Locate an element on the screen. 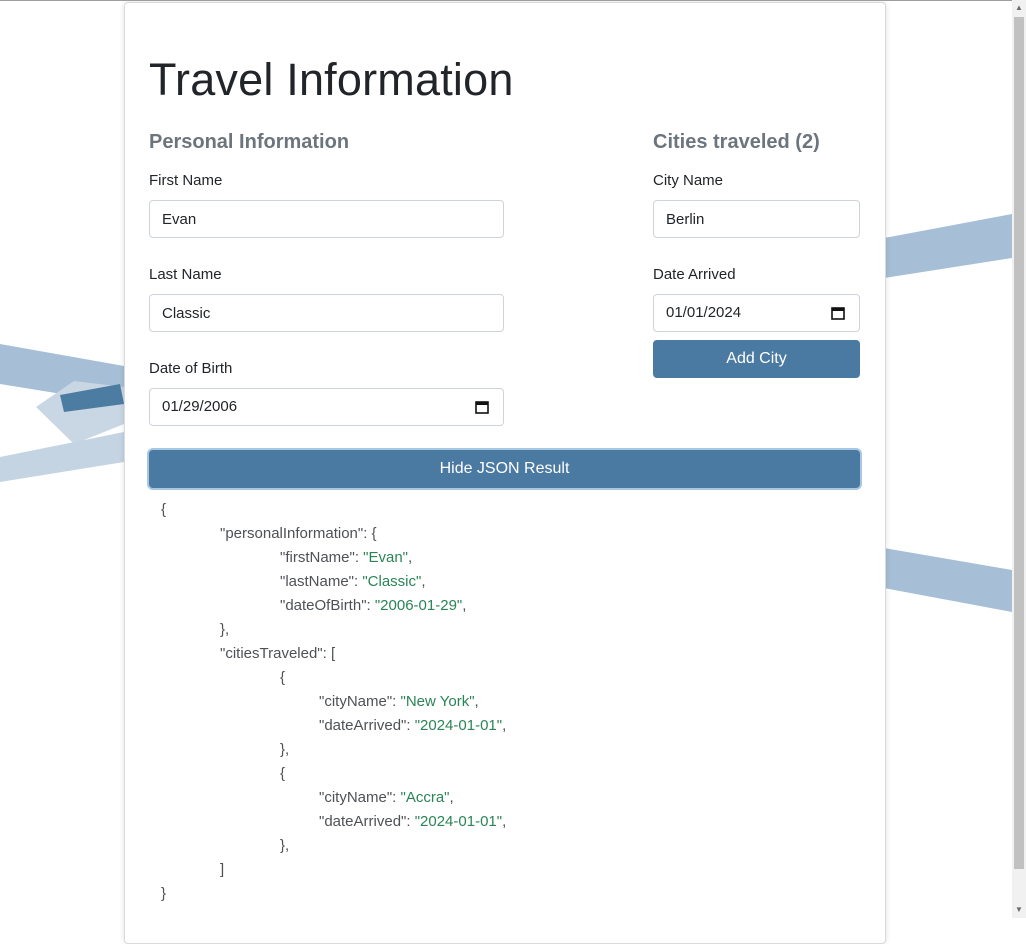 The width and height of the screenshot is (1026, 944). first-name-label: First Name is located at coordinates (186, 180).